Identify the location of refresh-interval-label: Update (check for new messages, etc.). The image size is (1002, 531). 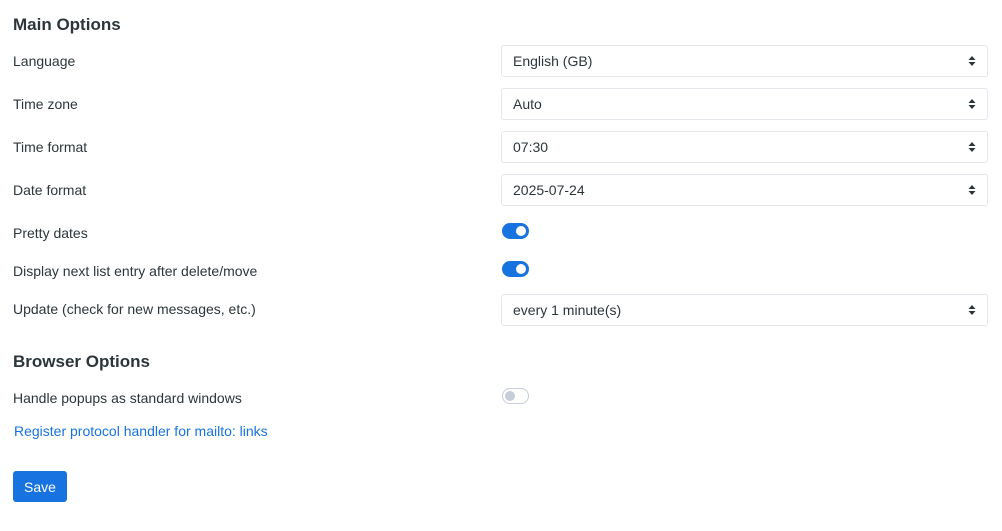
(134, 309).